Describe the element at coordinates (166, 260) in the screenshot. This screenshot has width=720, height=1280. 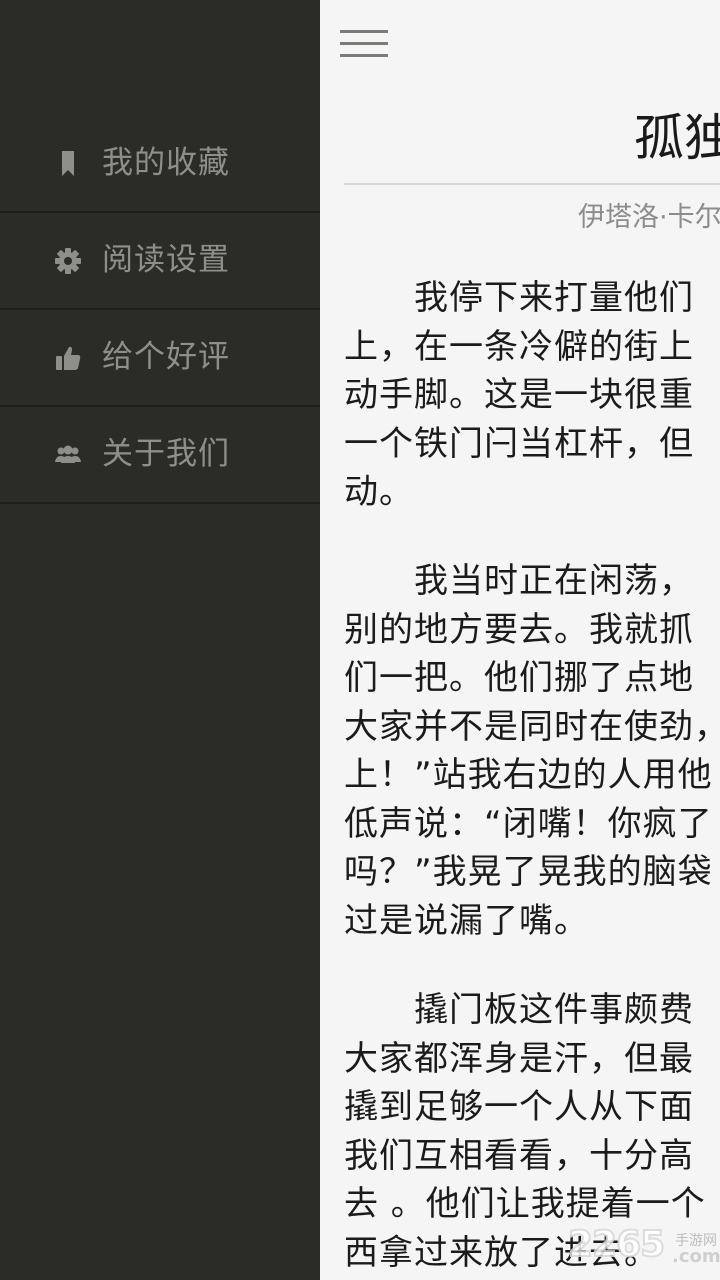
I see `menu-item-label: 阅读设置` at that location.